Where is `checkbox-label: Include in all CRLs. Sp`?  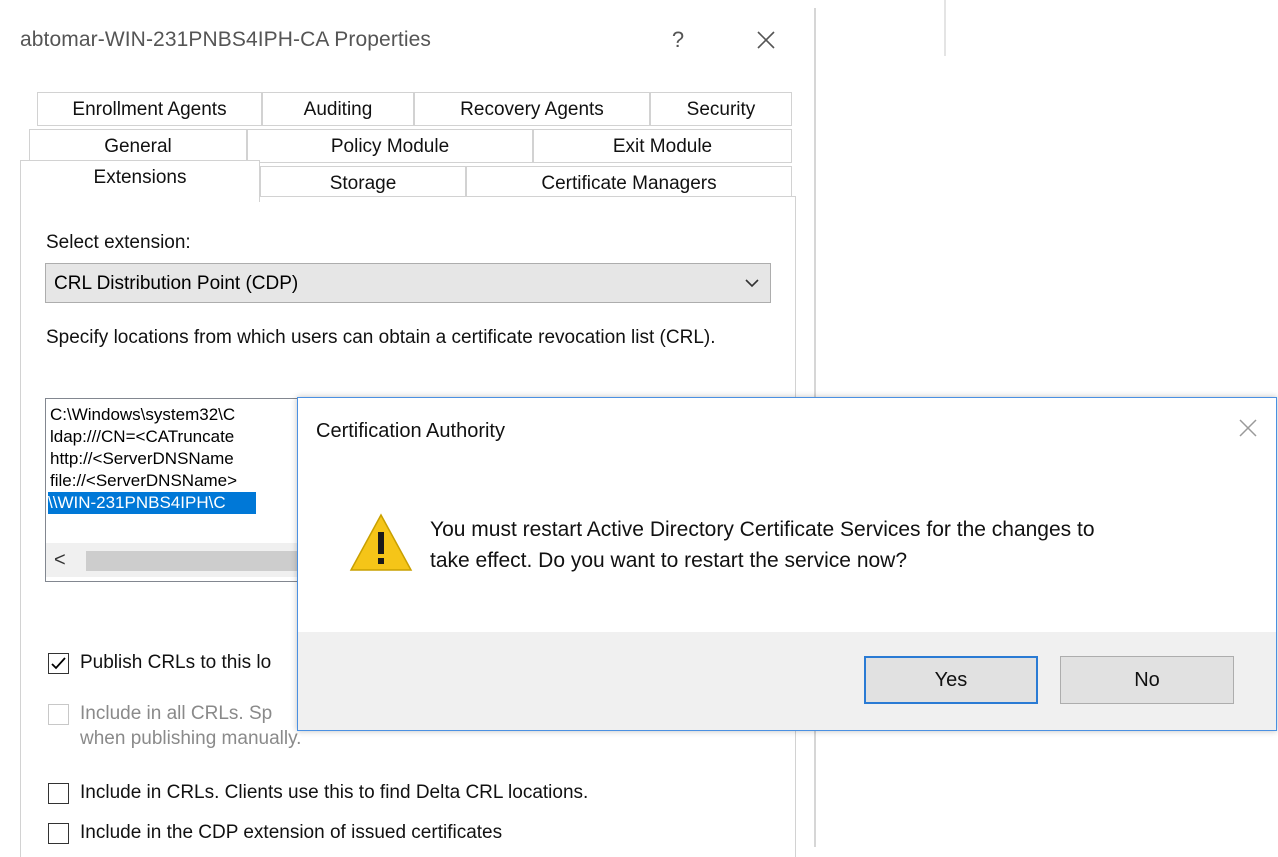 checkbox-label: Include in all CRLs. Sp is located at coordinates (176, 713).